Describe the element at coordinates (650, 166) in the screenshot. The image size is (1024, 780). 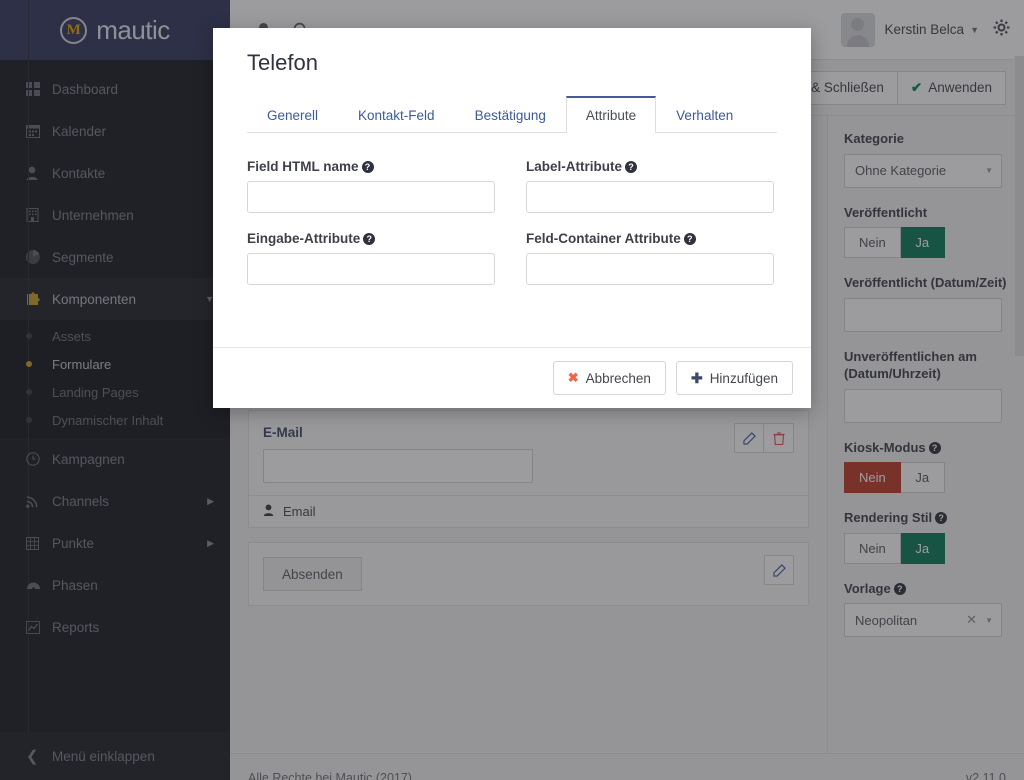
I see `label-attribute-label: Label-Attribute?` at that location.